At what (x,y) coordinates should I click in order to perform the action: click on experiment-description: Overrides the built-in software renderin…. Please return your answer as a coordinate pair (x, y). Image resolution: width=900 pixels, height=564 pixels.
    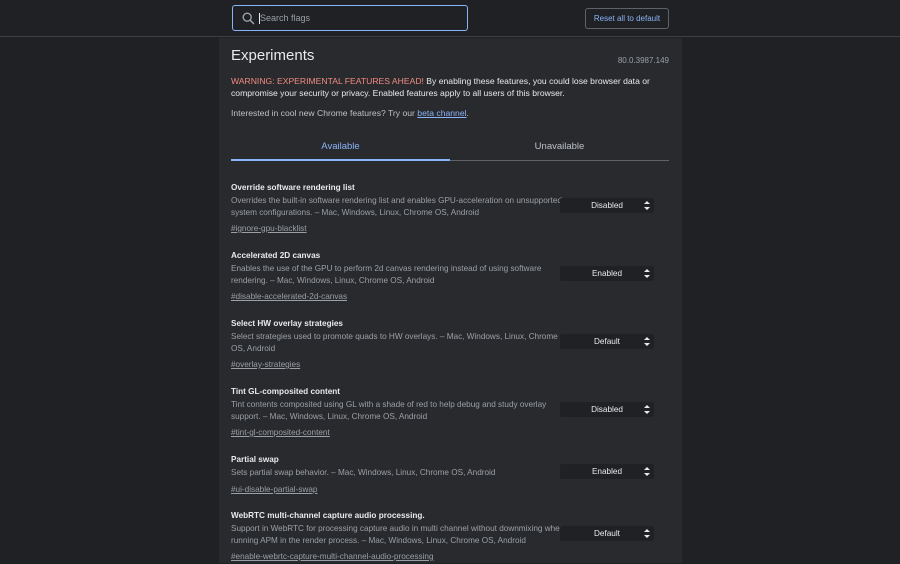
    Looking at the image, I should click on (396, 206).